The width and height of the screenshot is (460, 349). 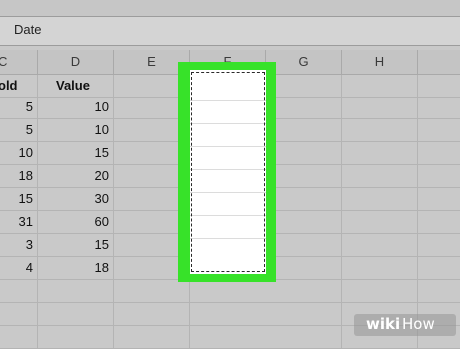 I want to click on copy-marquee, so click(x=228, y=172).